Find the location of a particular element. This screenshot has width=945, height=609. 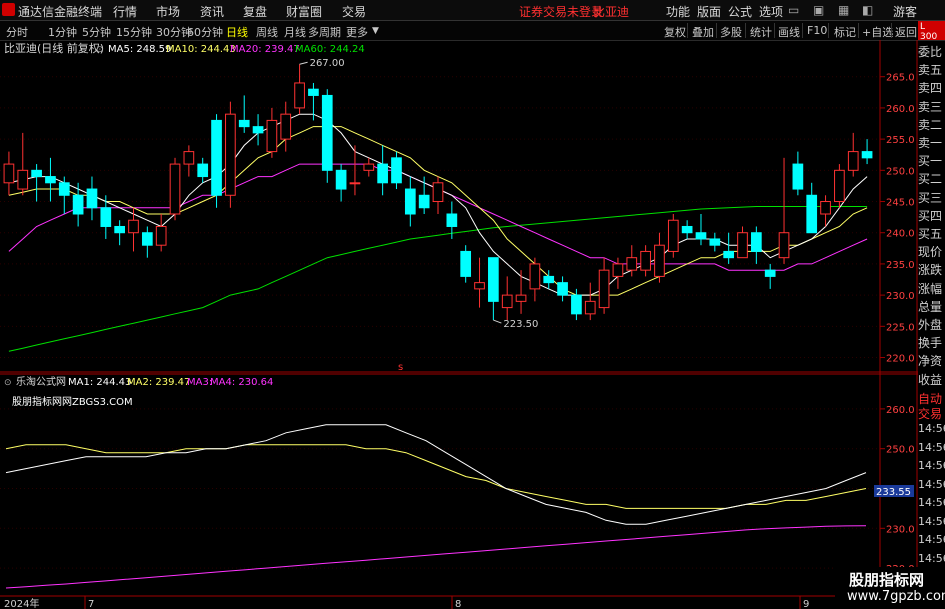

ma20-label: MA20: 239.47 is located at coordinates (265, 49).